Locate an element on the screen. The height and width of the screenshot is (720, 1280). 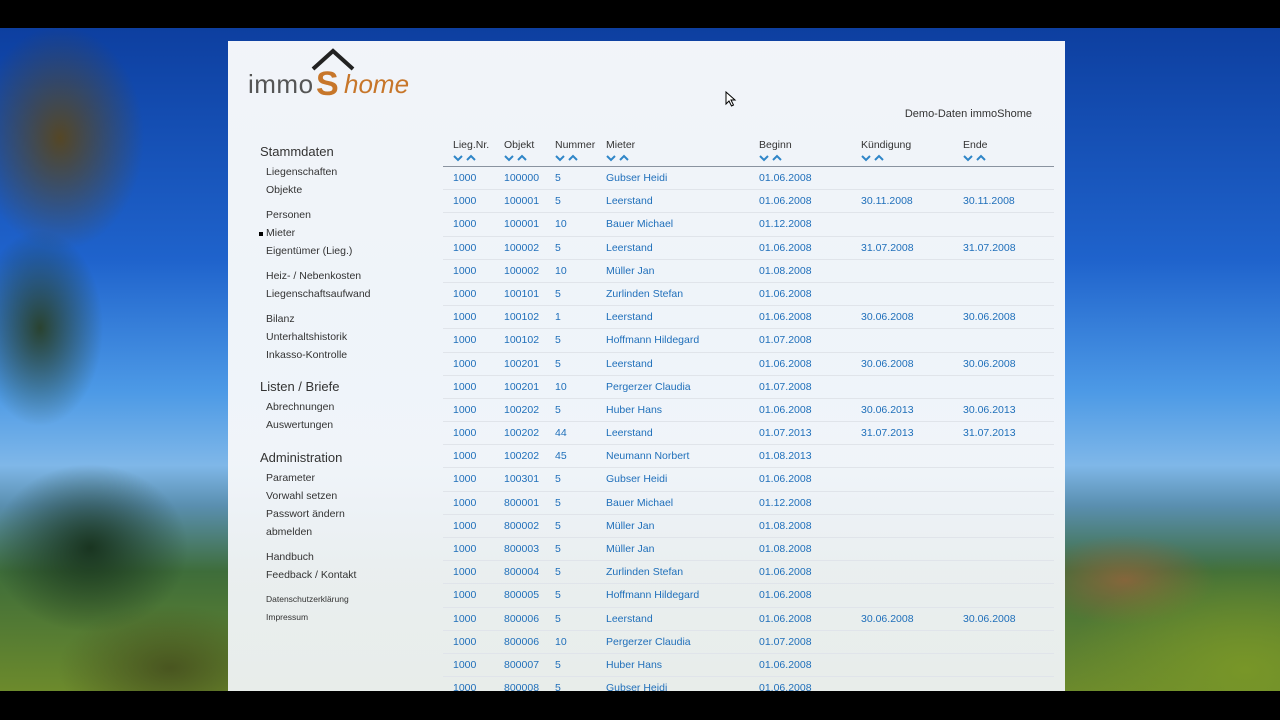
table-cell: 100002 is located at coordinates (521, 271).